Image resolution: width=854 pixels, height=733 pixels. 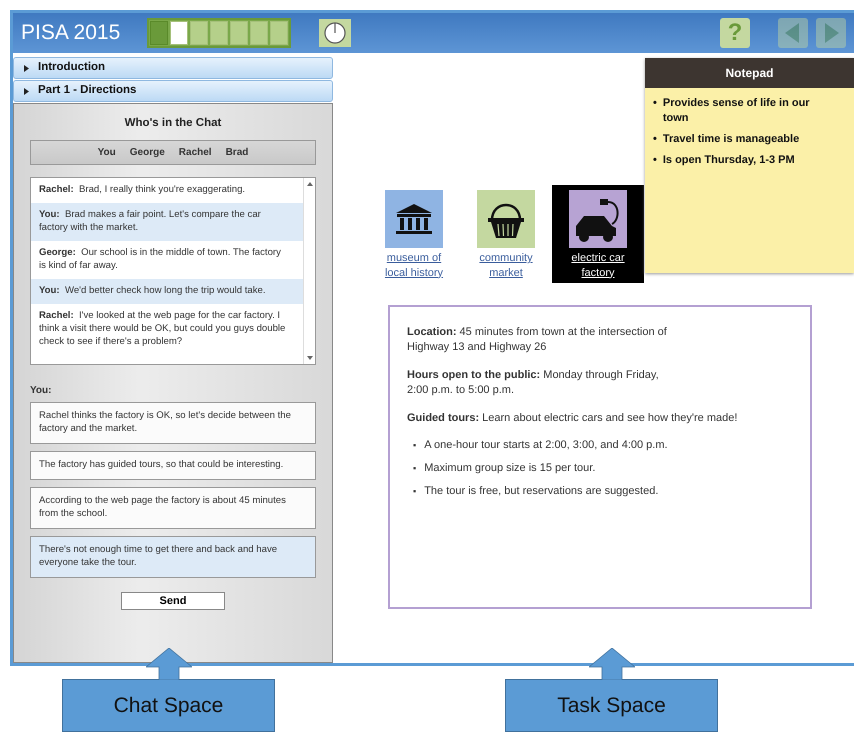 I want to click on reply-option: According to the web page the factory is about 45 minutes from the school., so click(x=173, y=508).